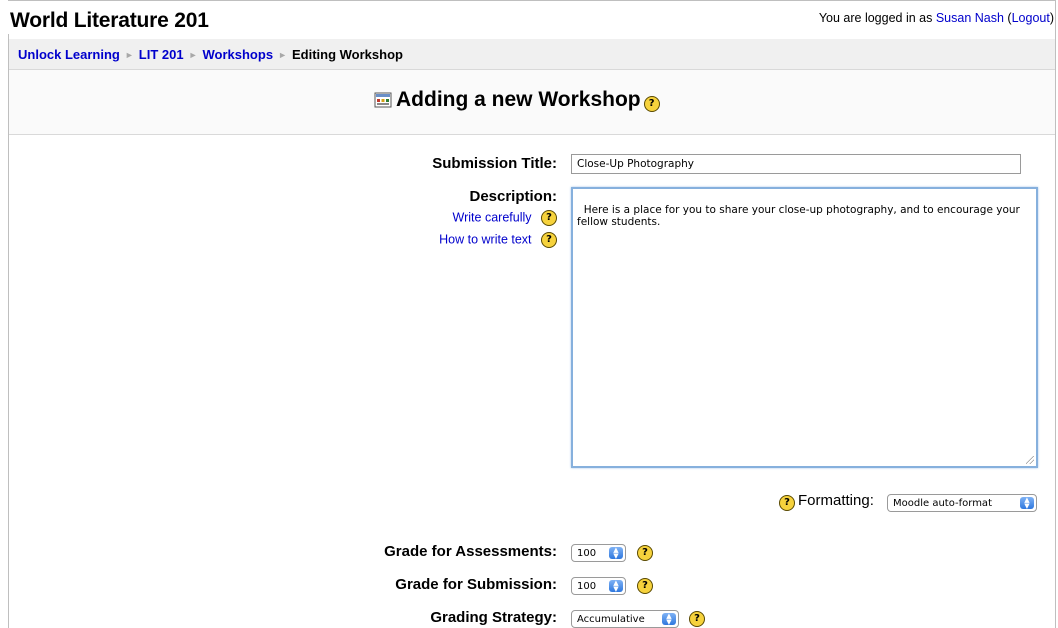  What do you see at coordinates (347, 54) in the screenshot?
I see `breadcrumb-current: Editing Workshop` at bounding box center [347, 54].